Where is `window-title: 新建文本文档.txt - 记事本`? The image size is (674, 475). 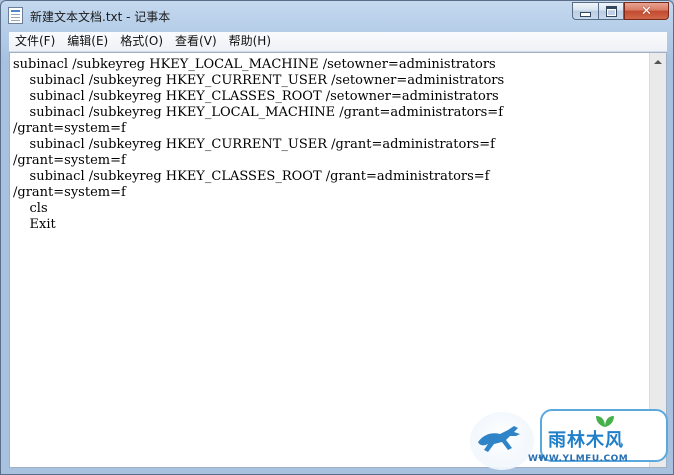
window-title: 新建文本文档.txt - 记事本 is located at coordinates (100, 17).